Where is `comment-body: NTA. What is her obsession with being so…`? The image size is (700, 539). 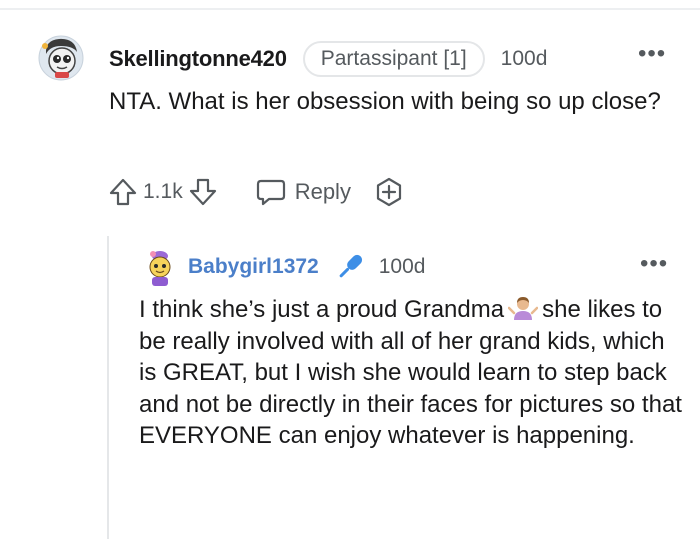
comment-body: NTA. What is her obsession with being so… is located at coordinates (385, 101).